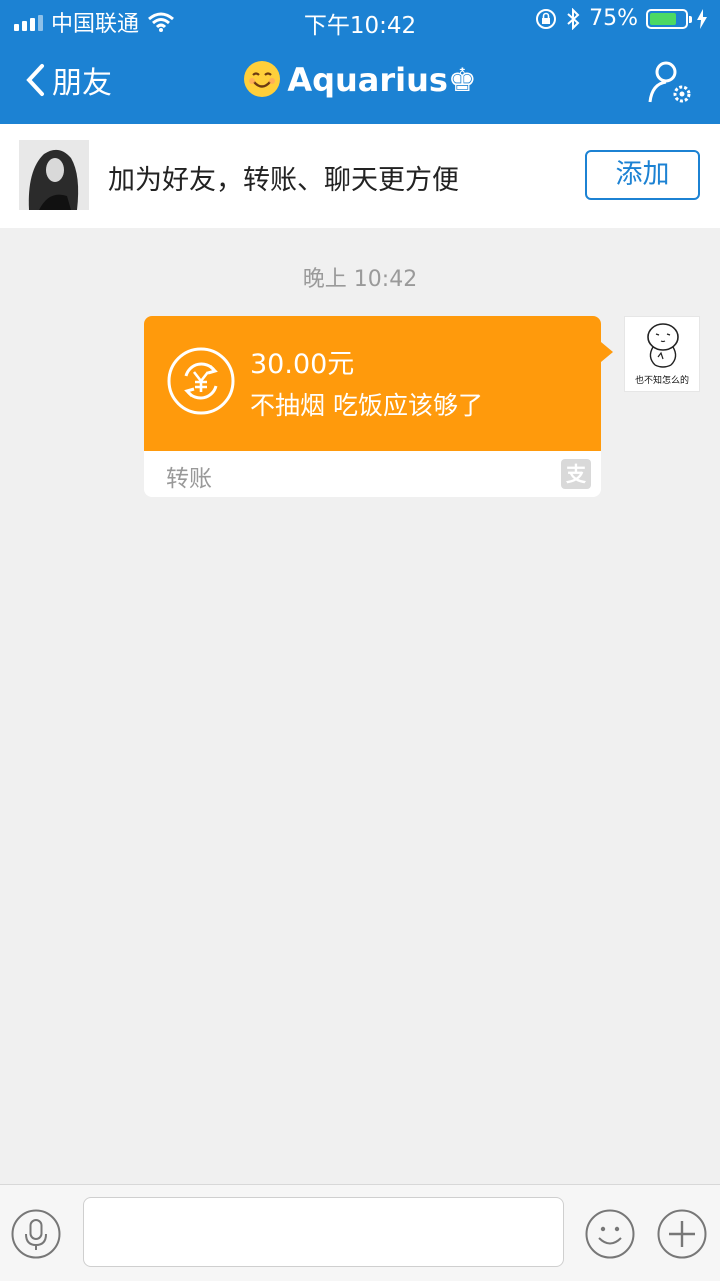  Describe the element at coordinates (546, 18) in the screenshot. I see `orientation-lock-icon` at that location.